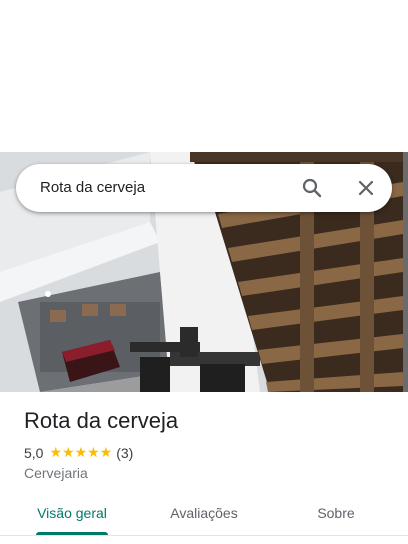  Describe the element at coordinates (204, 535) in the screenshot. I see `tabs-divider` at that location.